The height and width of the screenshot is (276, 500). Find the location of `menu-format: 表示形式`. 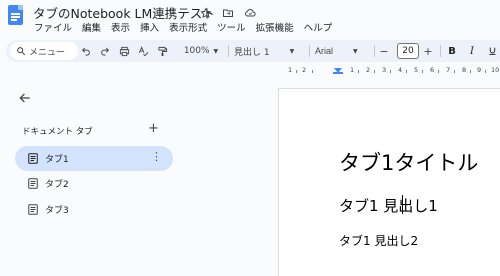

menu-format: 表示形式 is located at coordinates (188, 27).